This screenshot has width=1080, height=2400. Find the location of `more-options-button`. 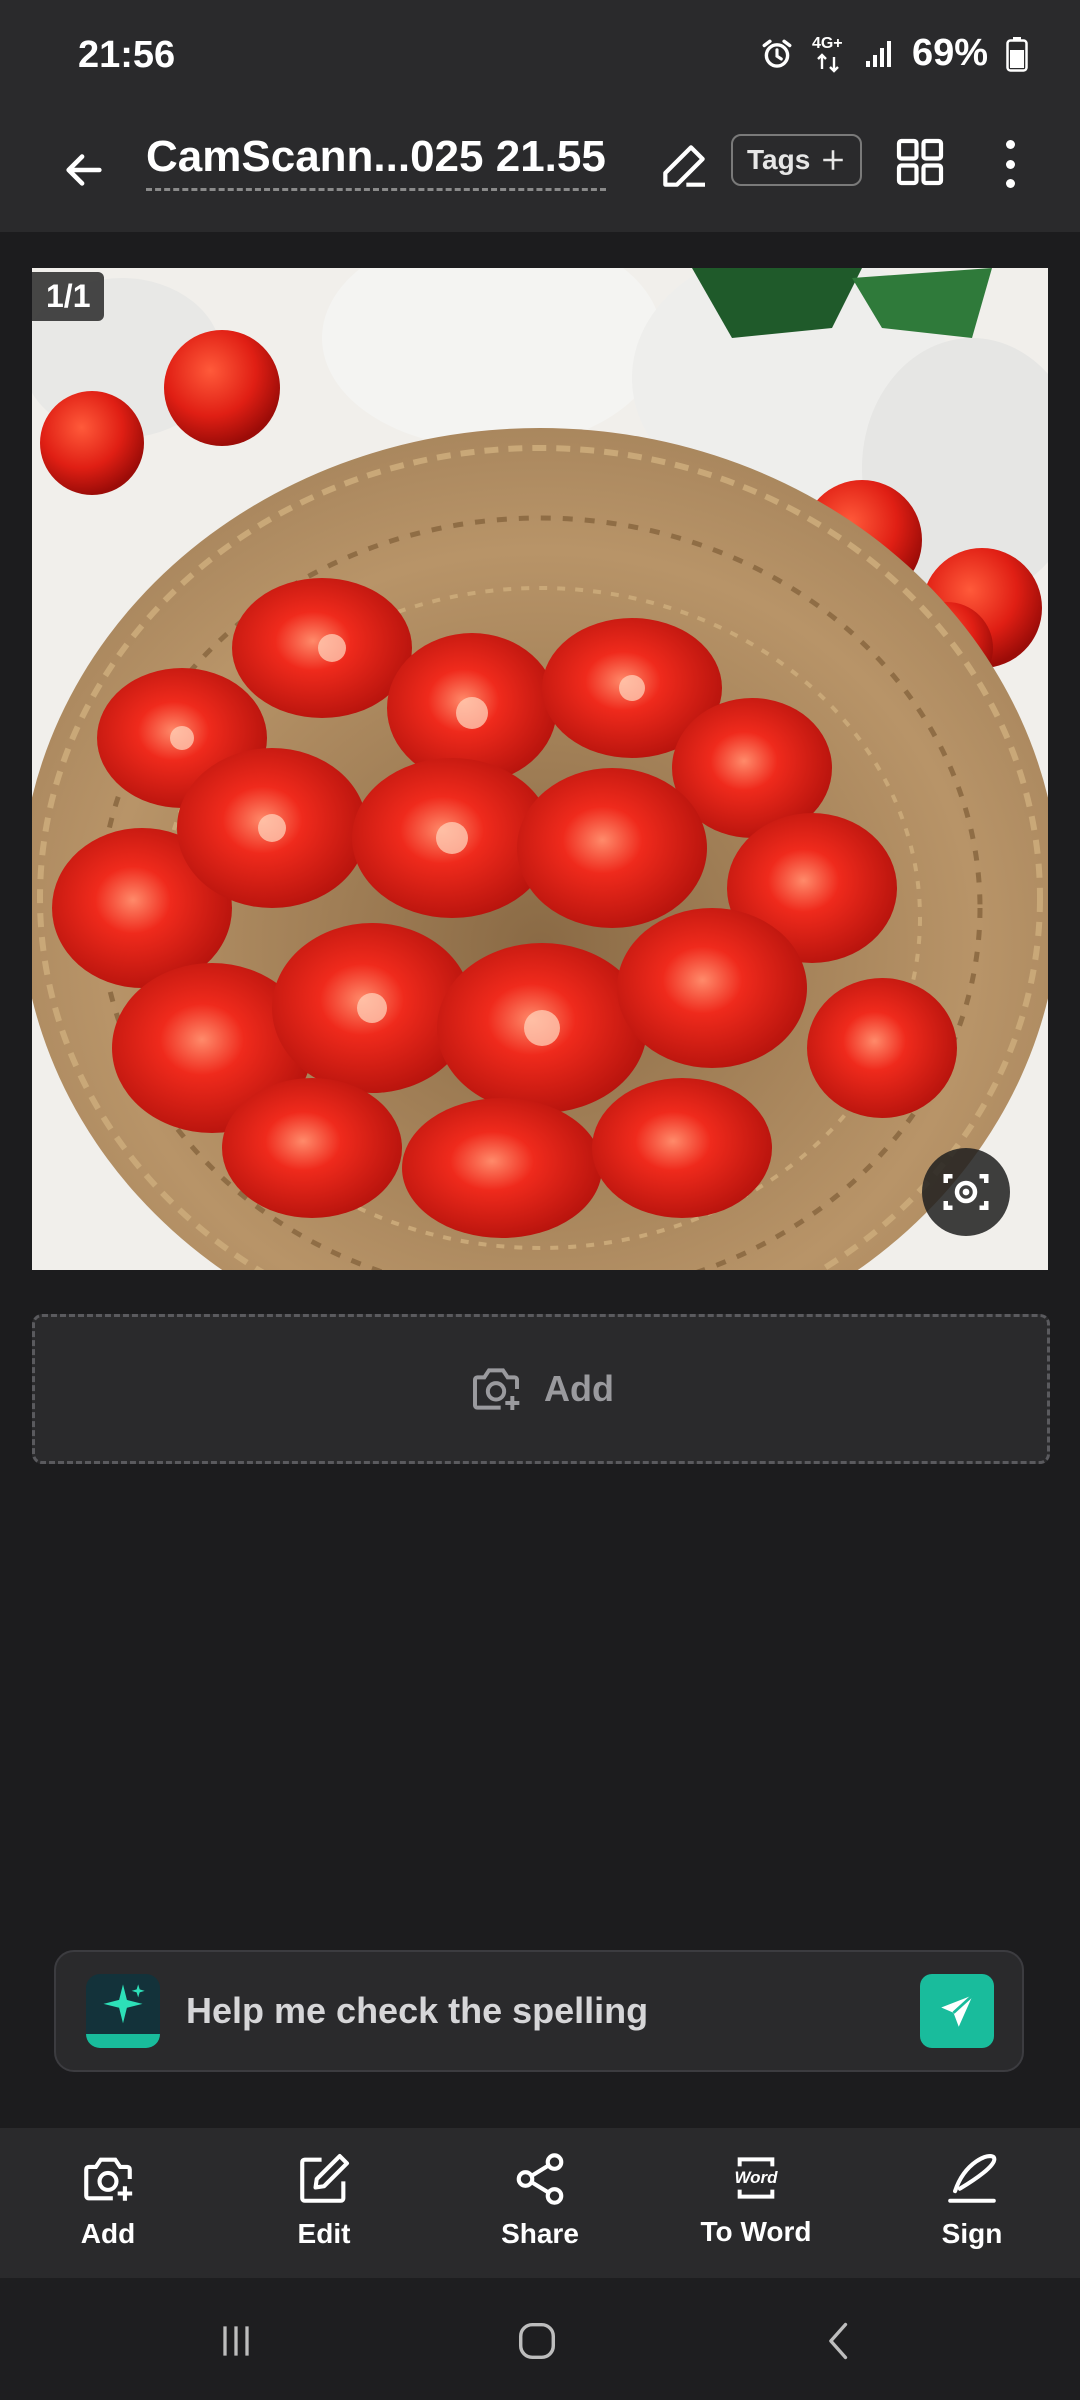

more-options-button is located at coordinates (1010, 164).